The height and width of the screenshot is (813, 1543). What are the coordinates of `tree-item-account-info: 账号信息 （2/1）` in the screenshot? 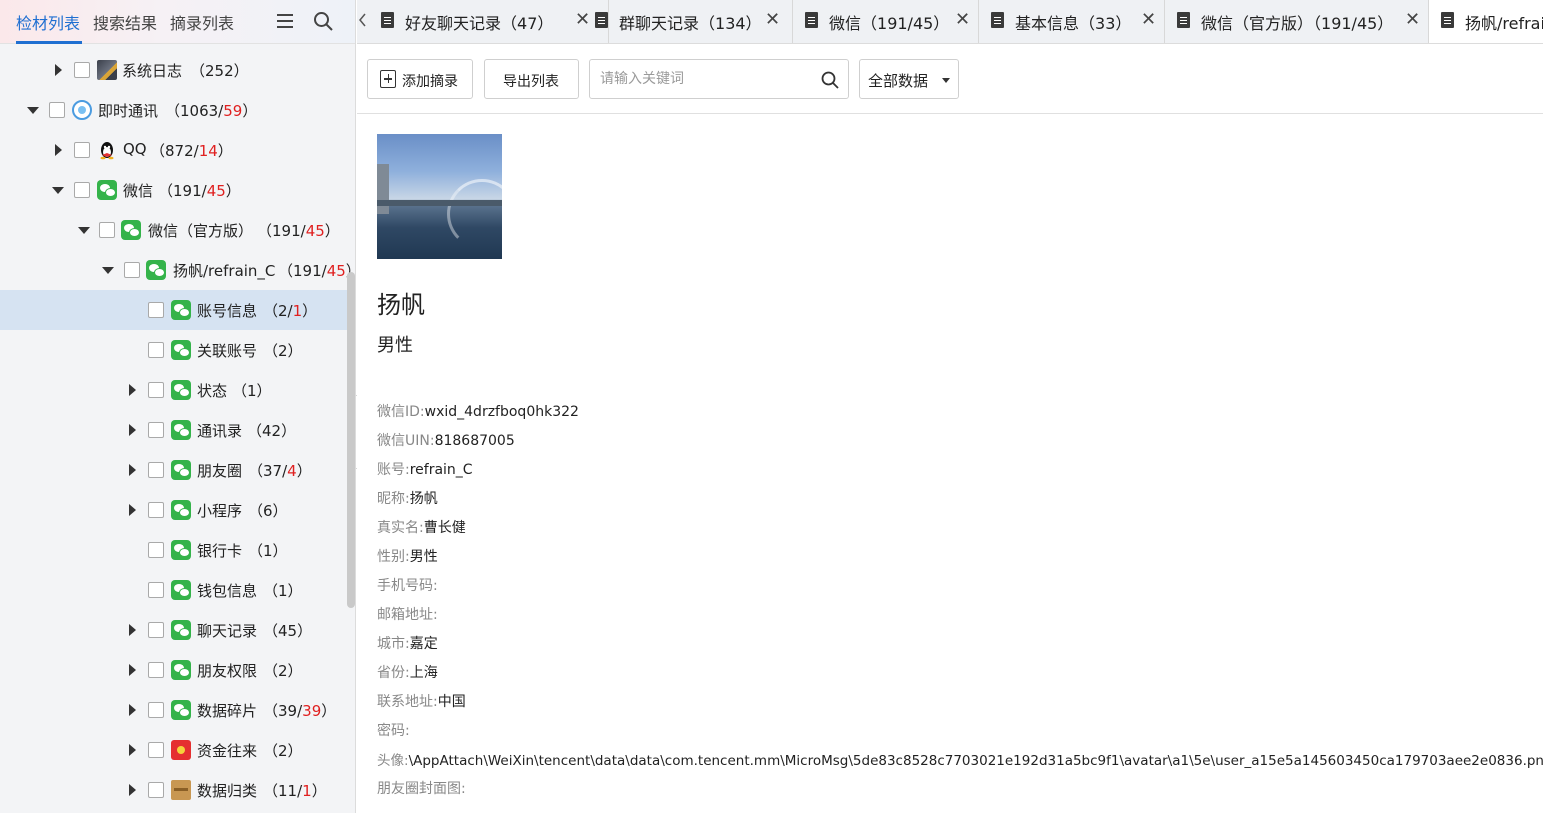 It's located at (174, 310).